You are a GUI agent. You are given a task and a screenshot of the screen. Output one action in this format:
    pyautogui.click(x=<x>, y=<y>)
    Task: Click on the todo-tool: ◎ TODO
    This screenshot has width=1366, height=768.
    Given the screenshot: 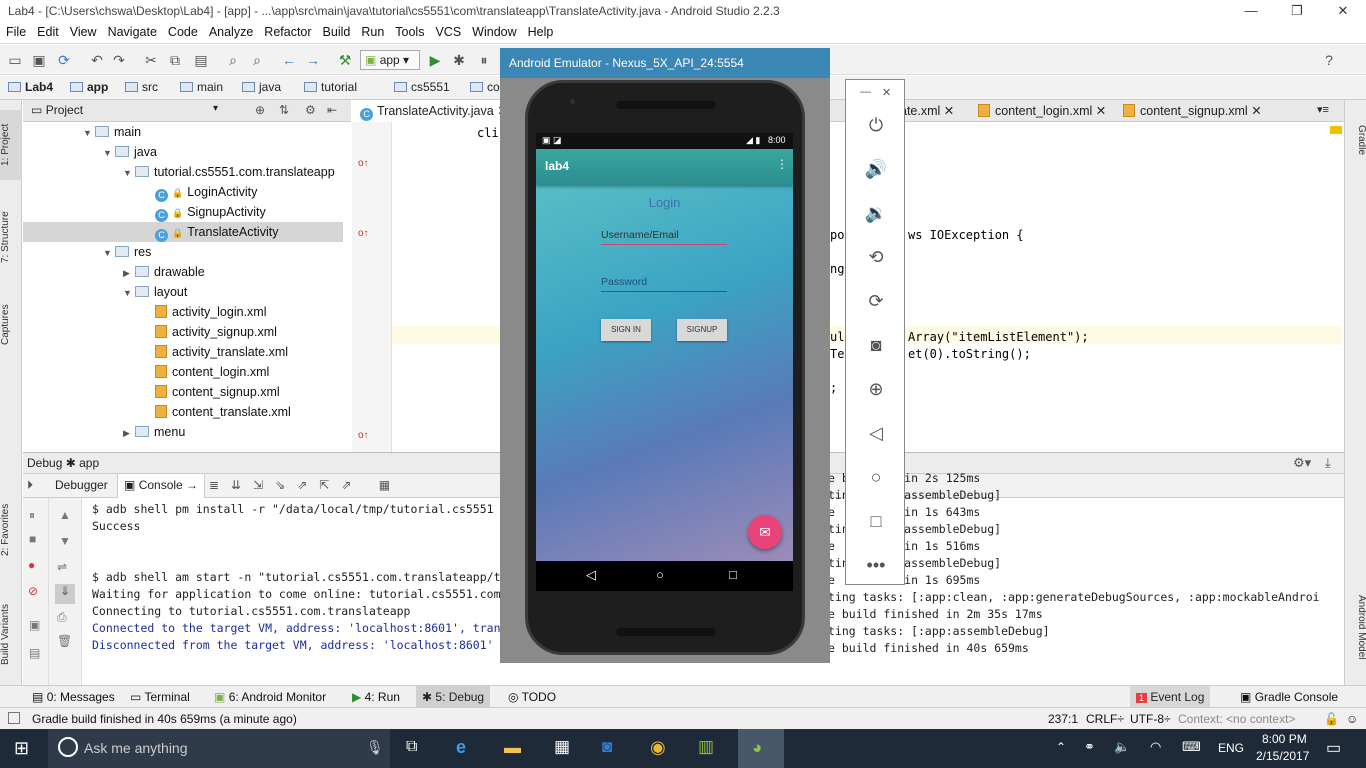 What is the action you would take?
    pyautogui.click(x=532, y=697)
    